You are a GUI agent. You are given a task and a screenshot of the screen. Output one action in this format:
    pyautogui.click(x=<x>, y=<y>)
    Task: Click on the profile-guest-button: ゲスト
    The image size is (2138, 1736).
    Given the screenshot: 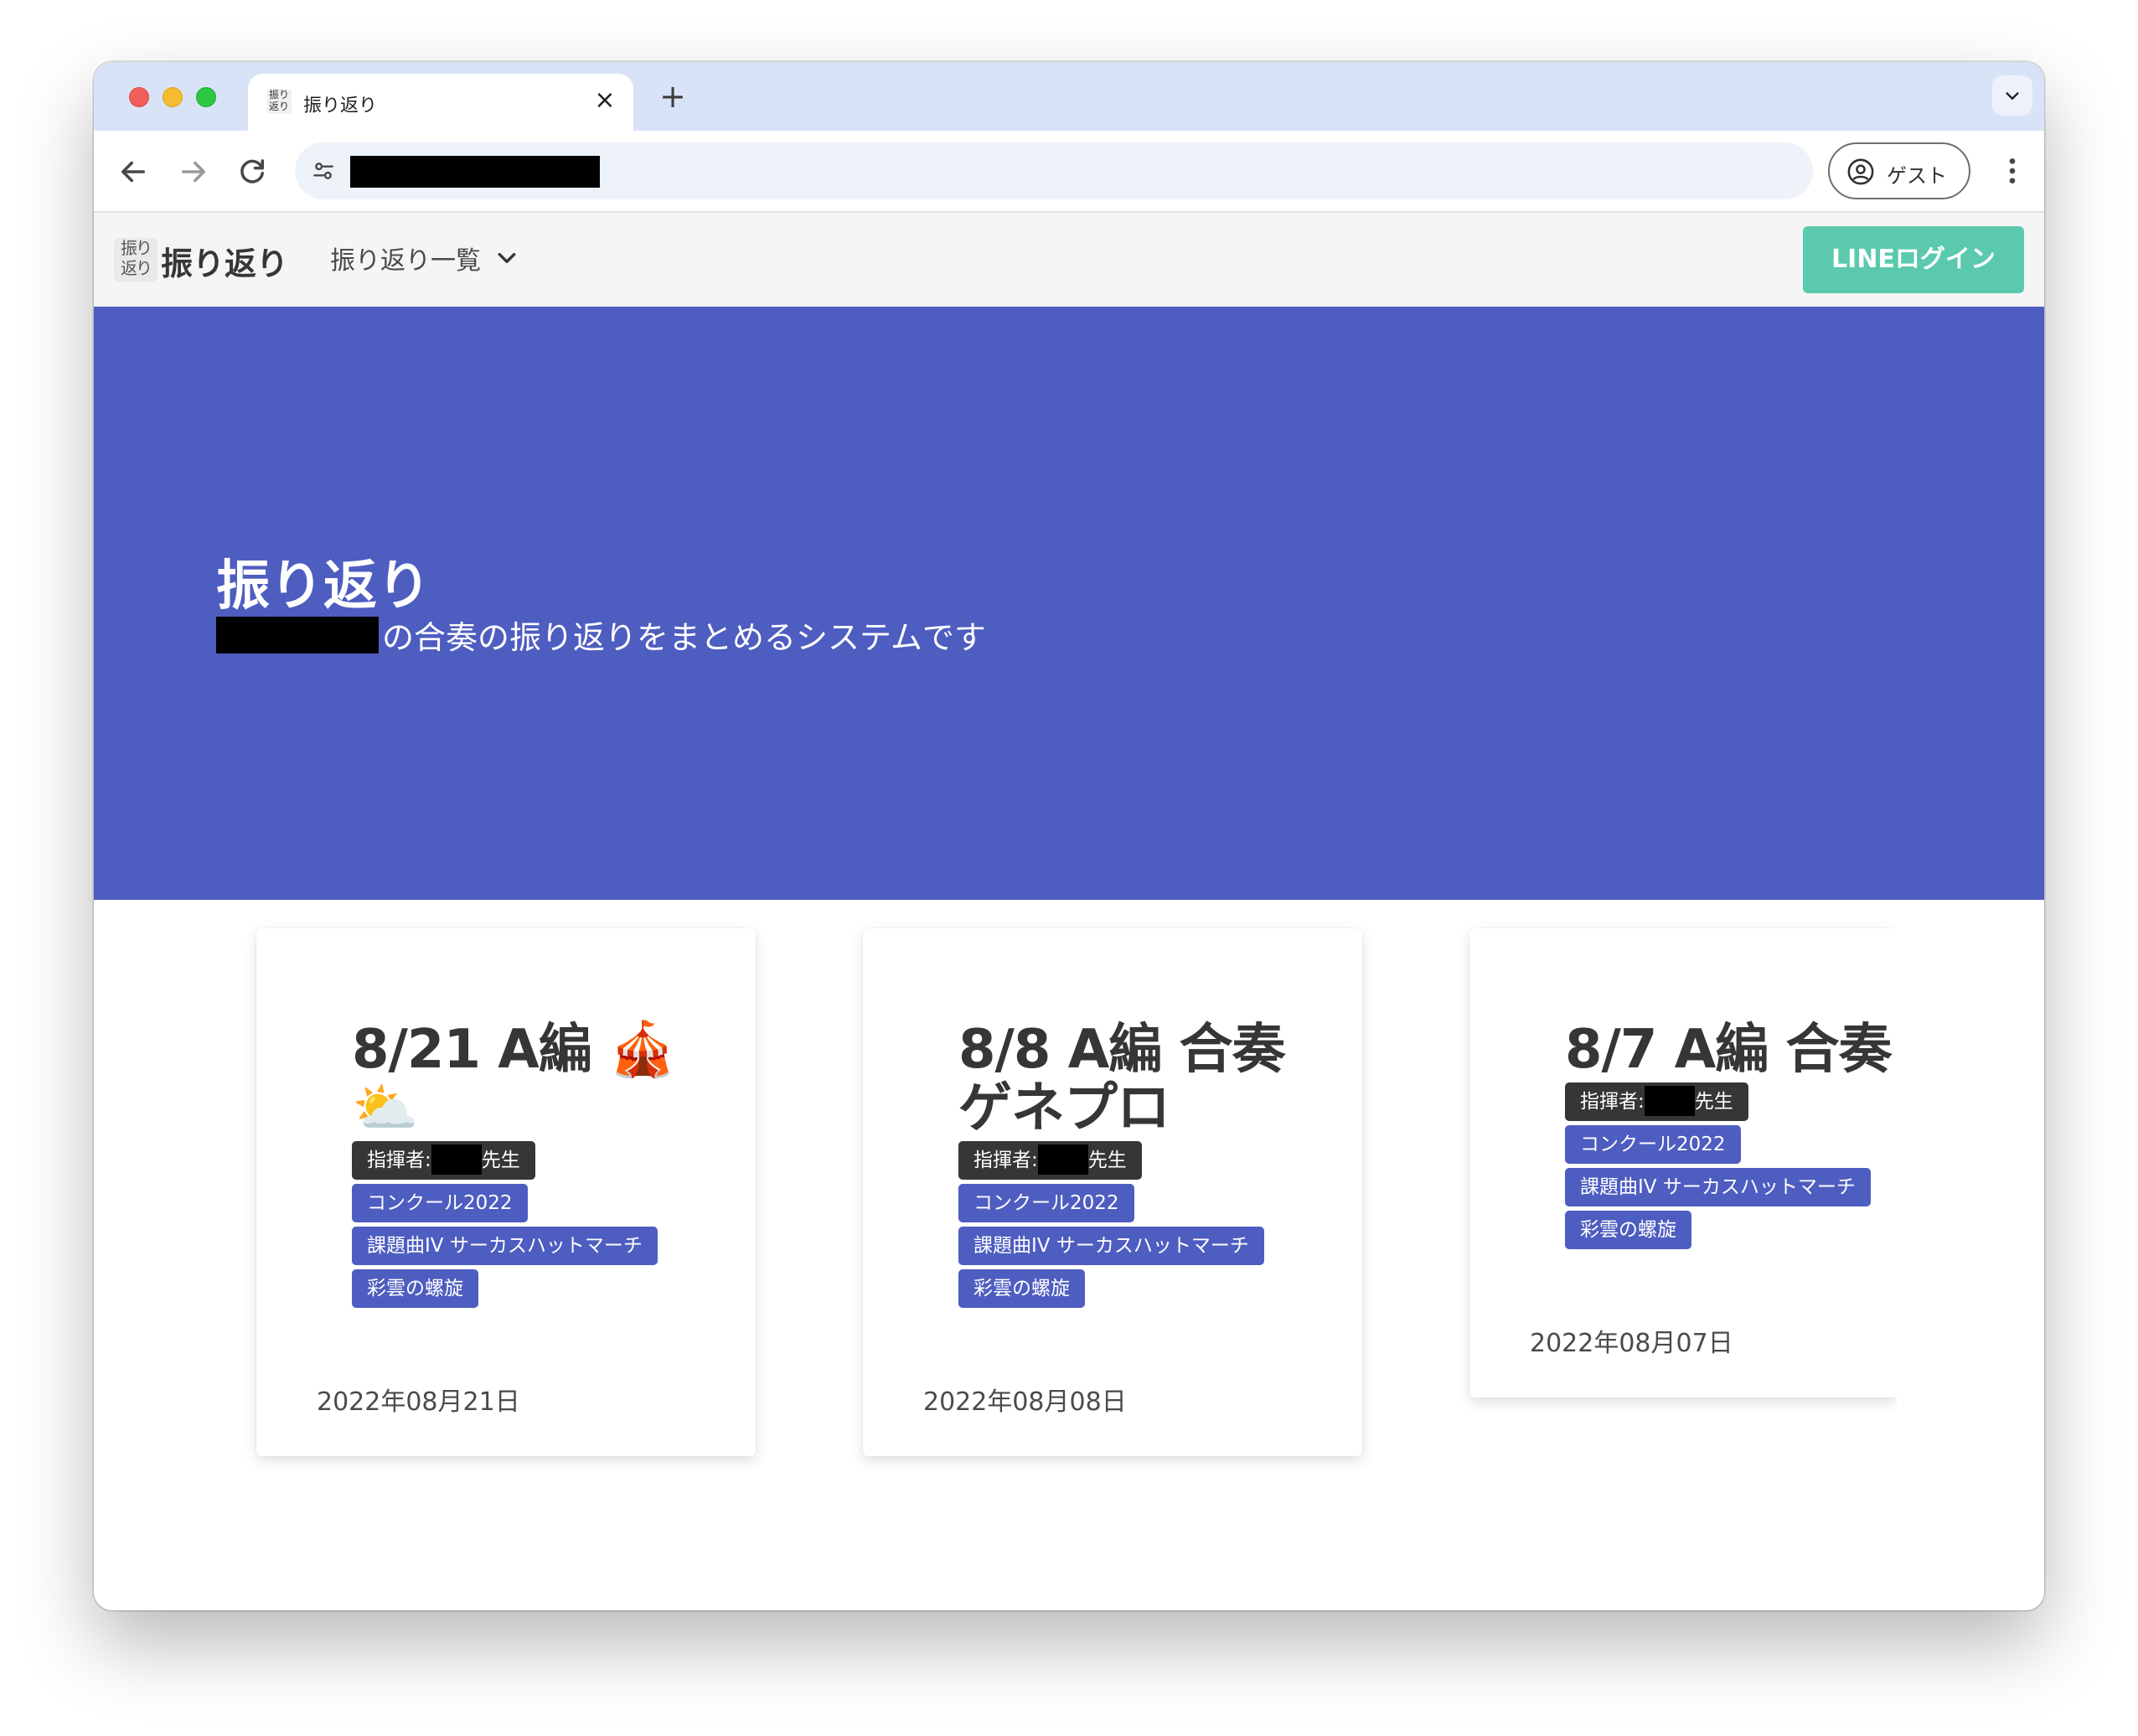 What is the action you would take?
    pyautogui.click(x=1899, y=170)
    